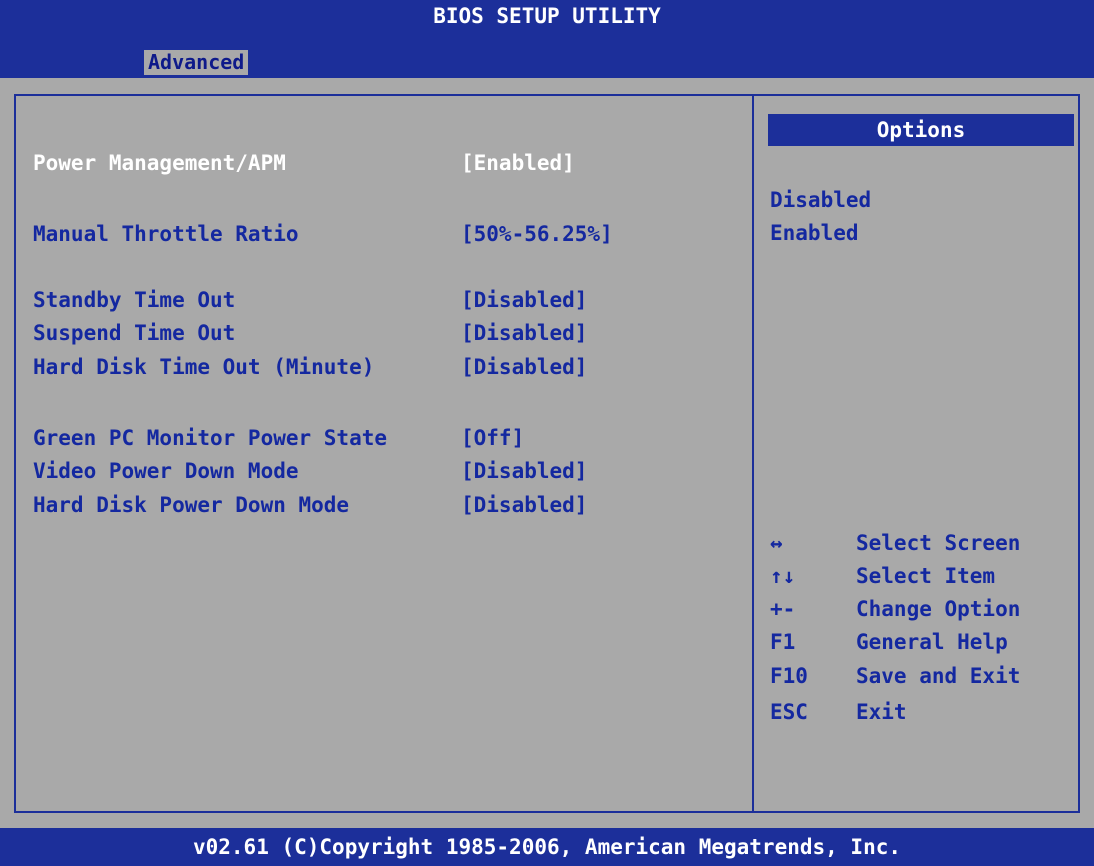 The width and height of the screenshot is (1094, 866). Describe the element at coordinates (134, 300) in the screenshot. I see `setting-label: Standby Time Out` at that location.